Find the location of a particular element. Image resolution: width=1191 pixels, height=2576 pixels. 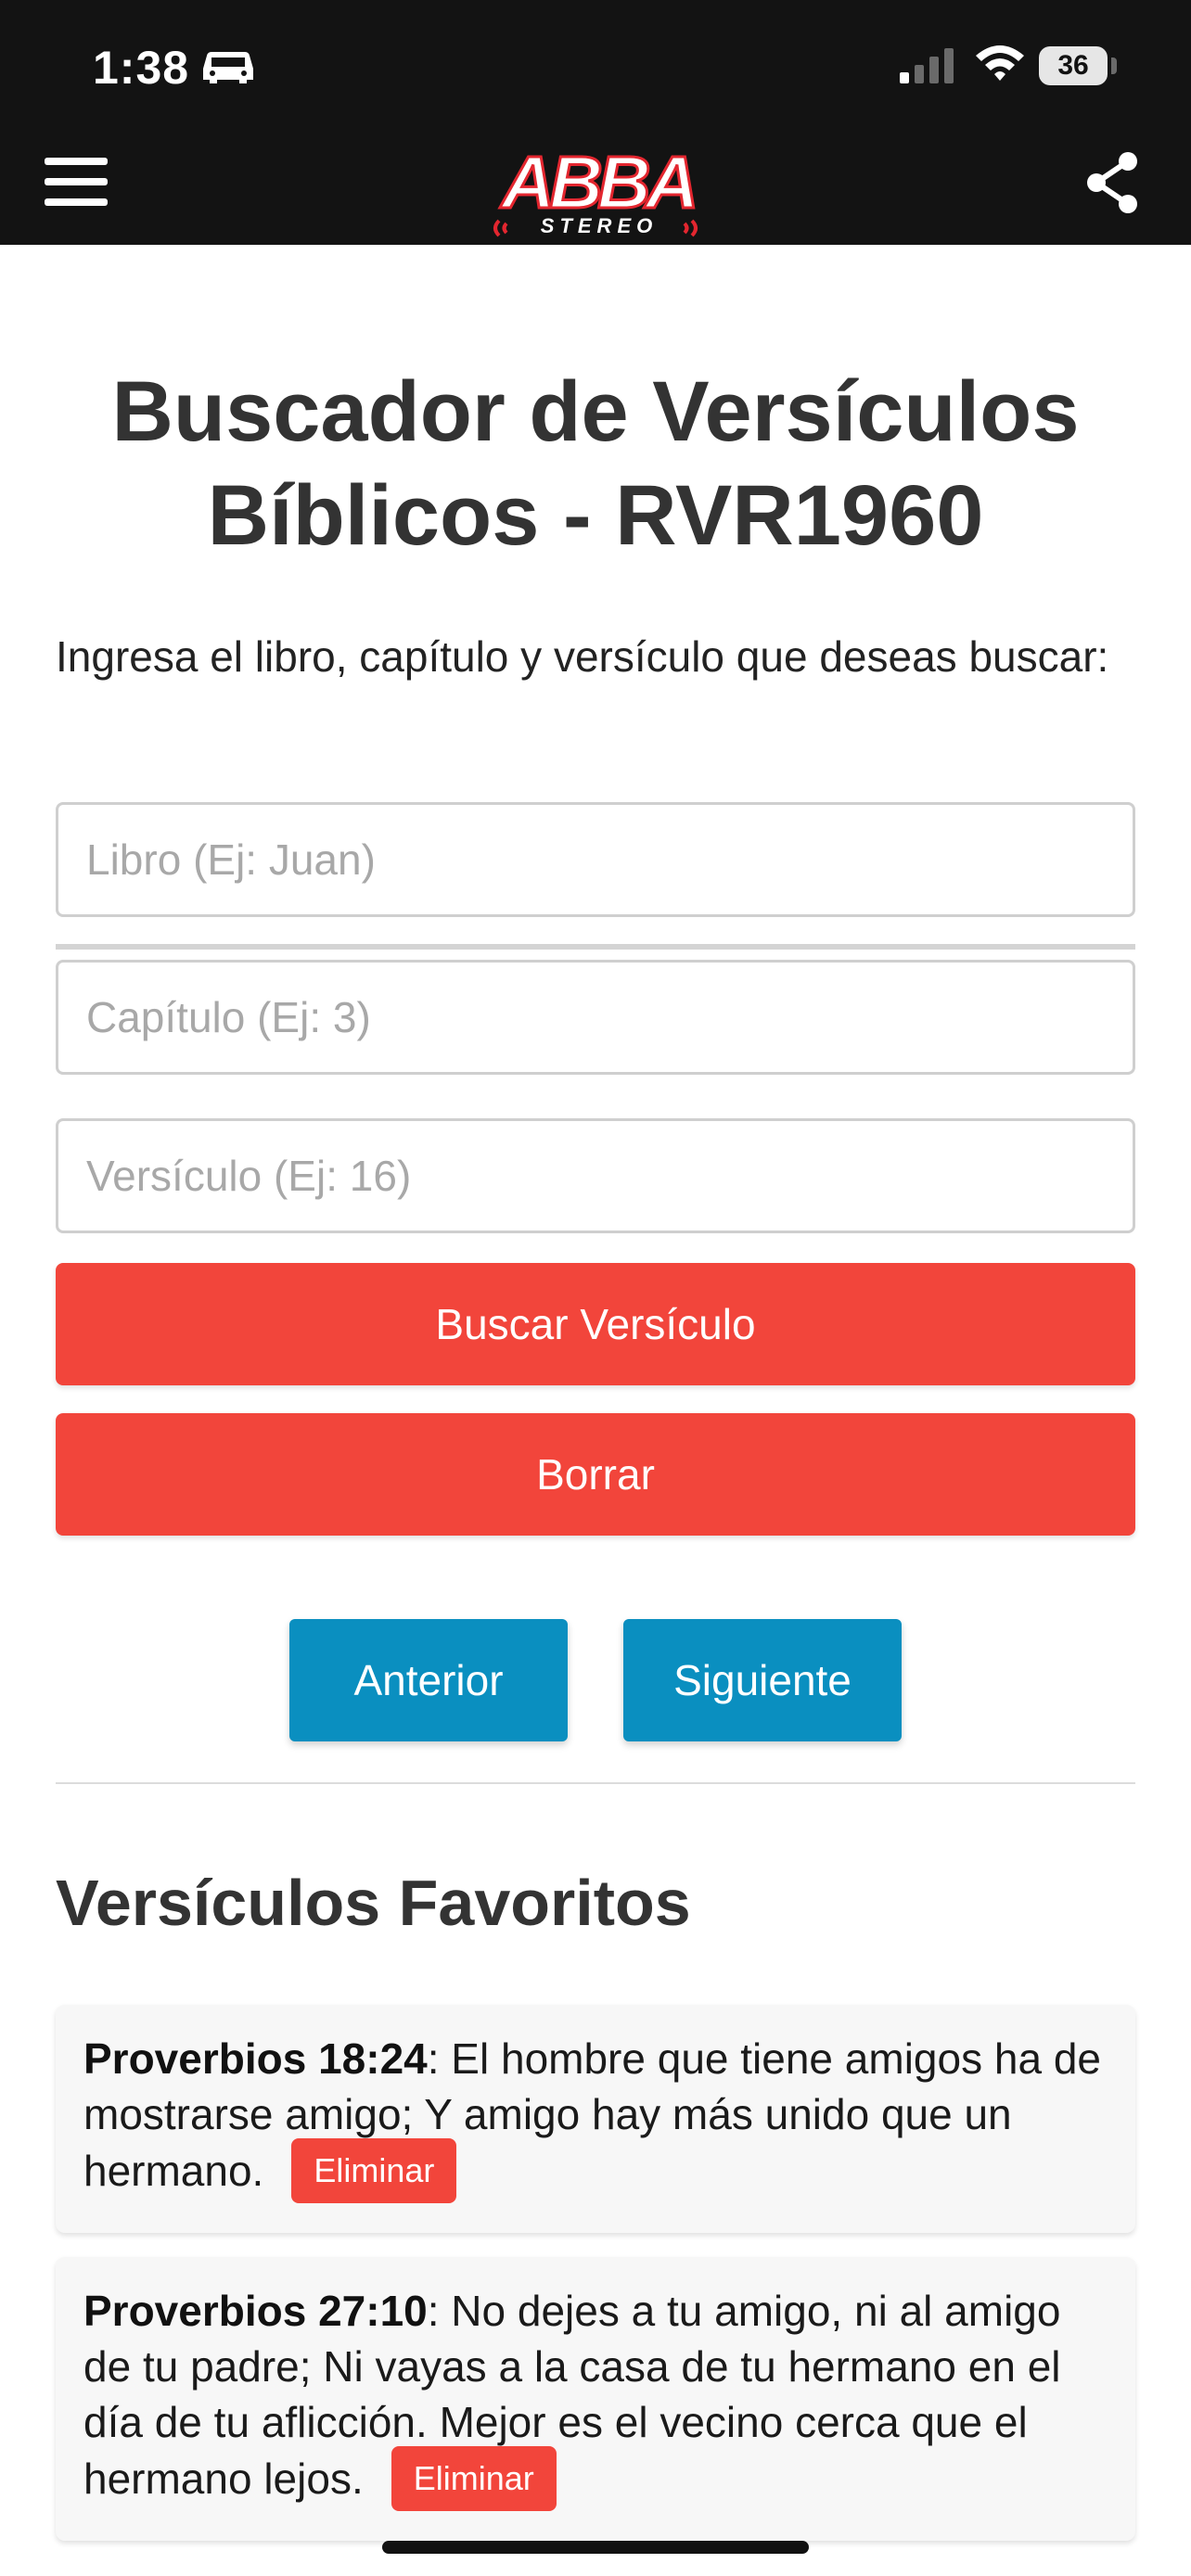

signal-icon is located at coordinates (927, 66).